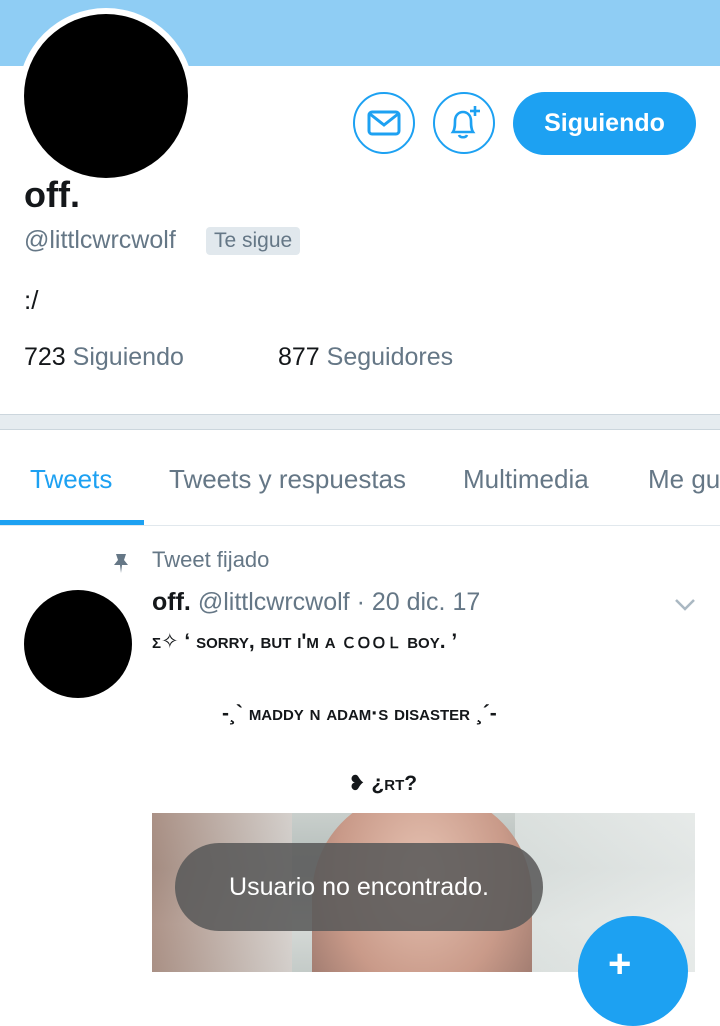  I want to click on bell-plus-icon, so click(465, 122).